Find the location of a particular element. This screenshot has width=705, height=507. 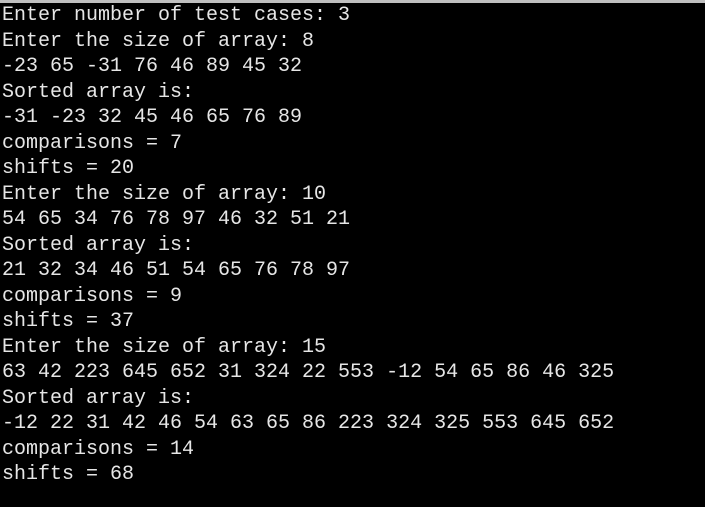

terminal-line: 21 32 34 46 51 54 65 76 78 97 is located at coordinates (176, 270).